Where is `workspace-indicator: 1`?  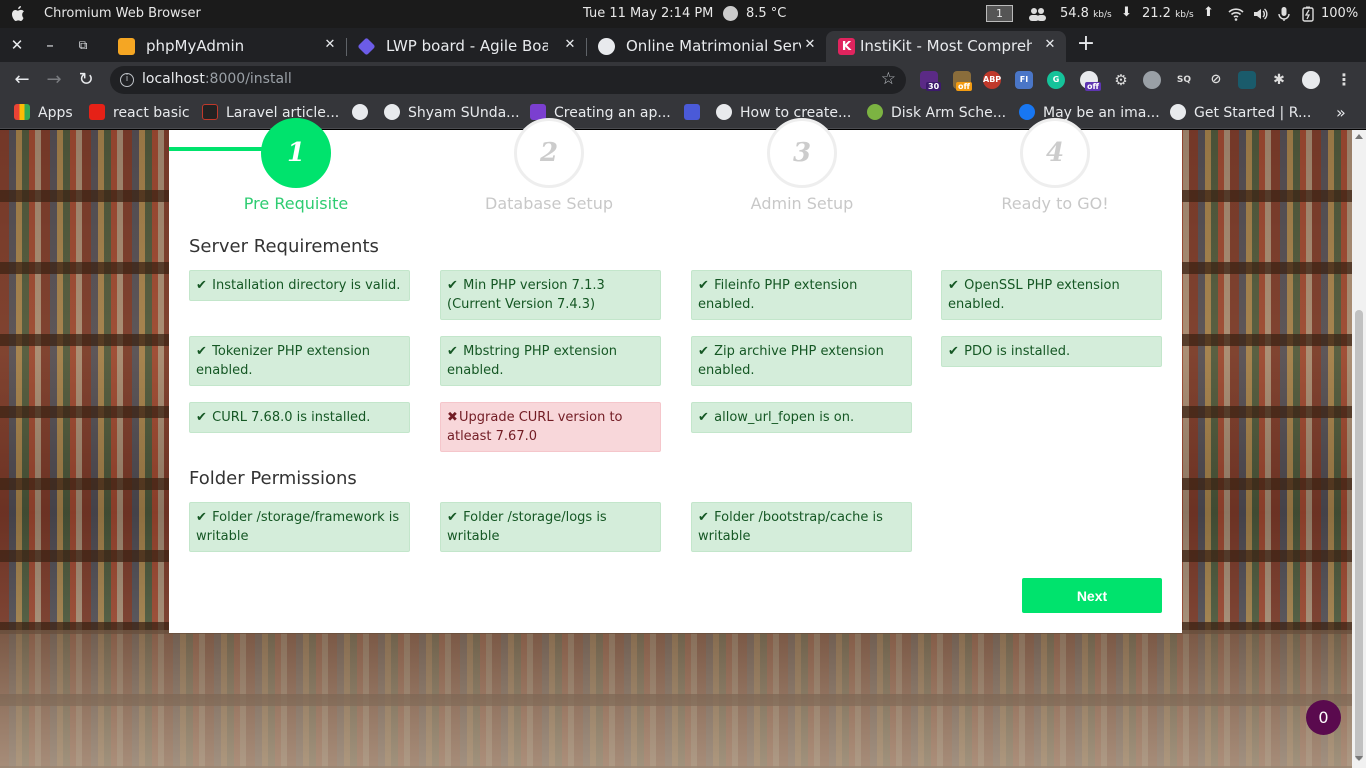 workspace-indicator: 1 is located at coordinates (999, 13).